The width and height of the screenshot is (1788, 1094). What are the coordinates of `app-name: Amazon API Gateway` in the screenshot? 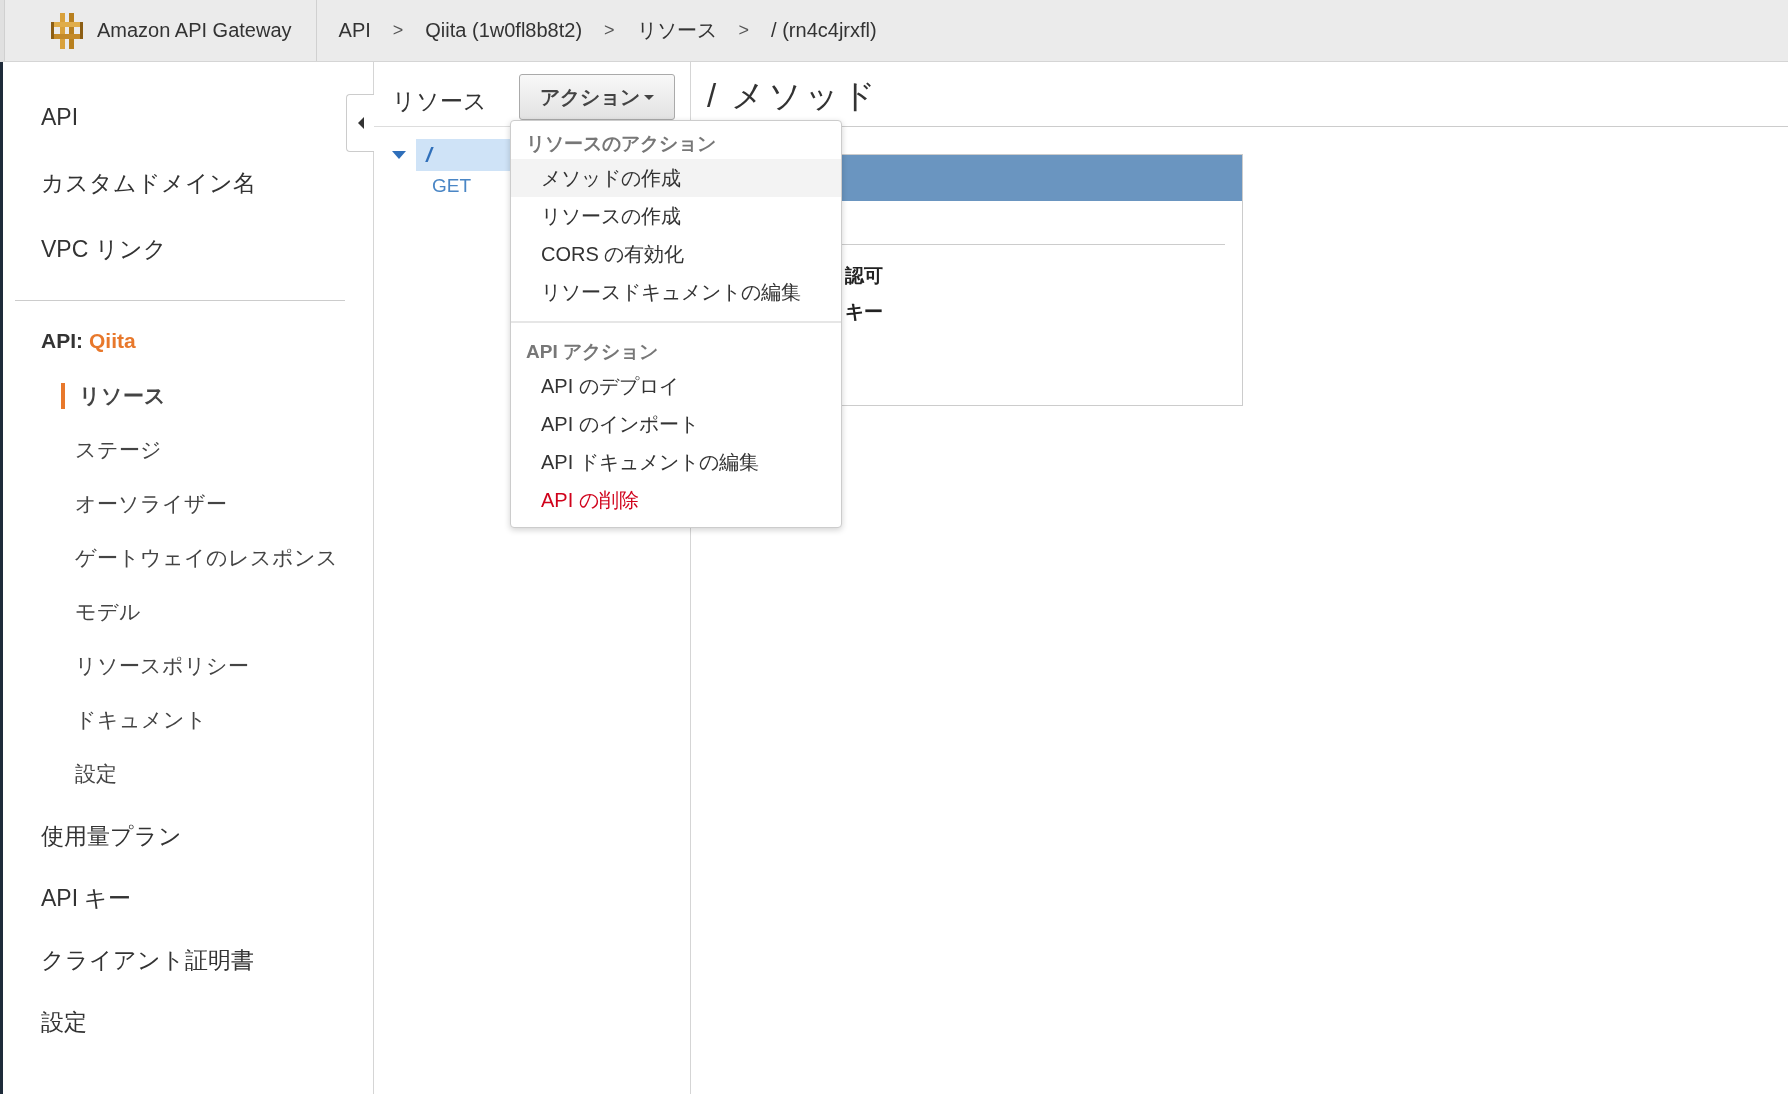 It's located at (194, 30).